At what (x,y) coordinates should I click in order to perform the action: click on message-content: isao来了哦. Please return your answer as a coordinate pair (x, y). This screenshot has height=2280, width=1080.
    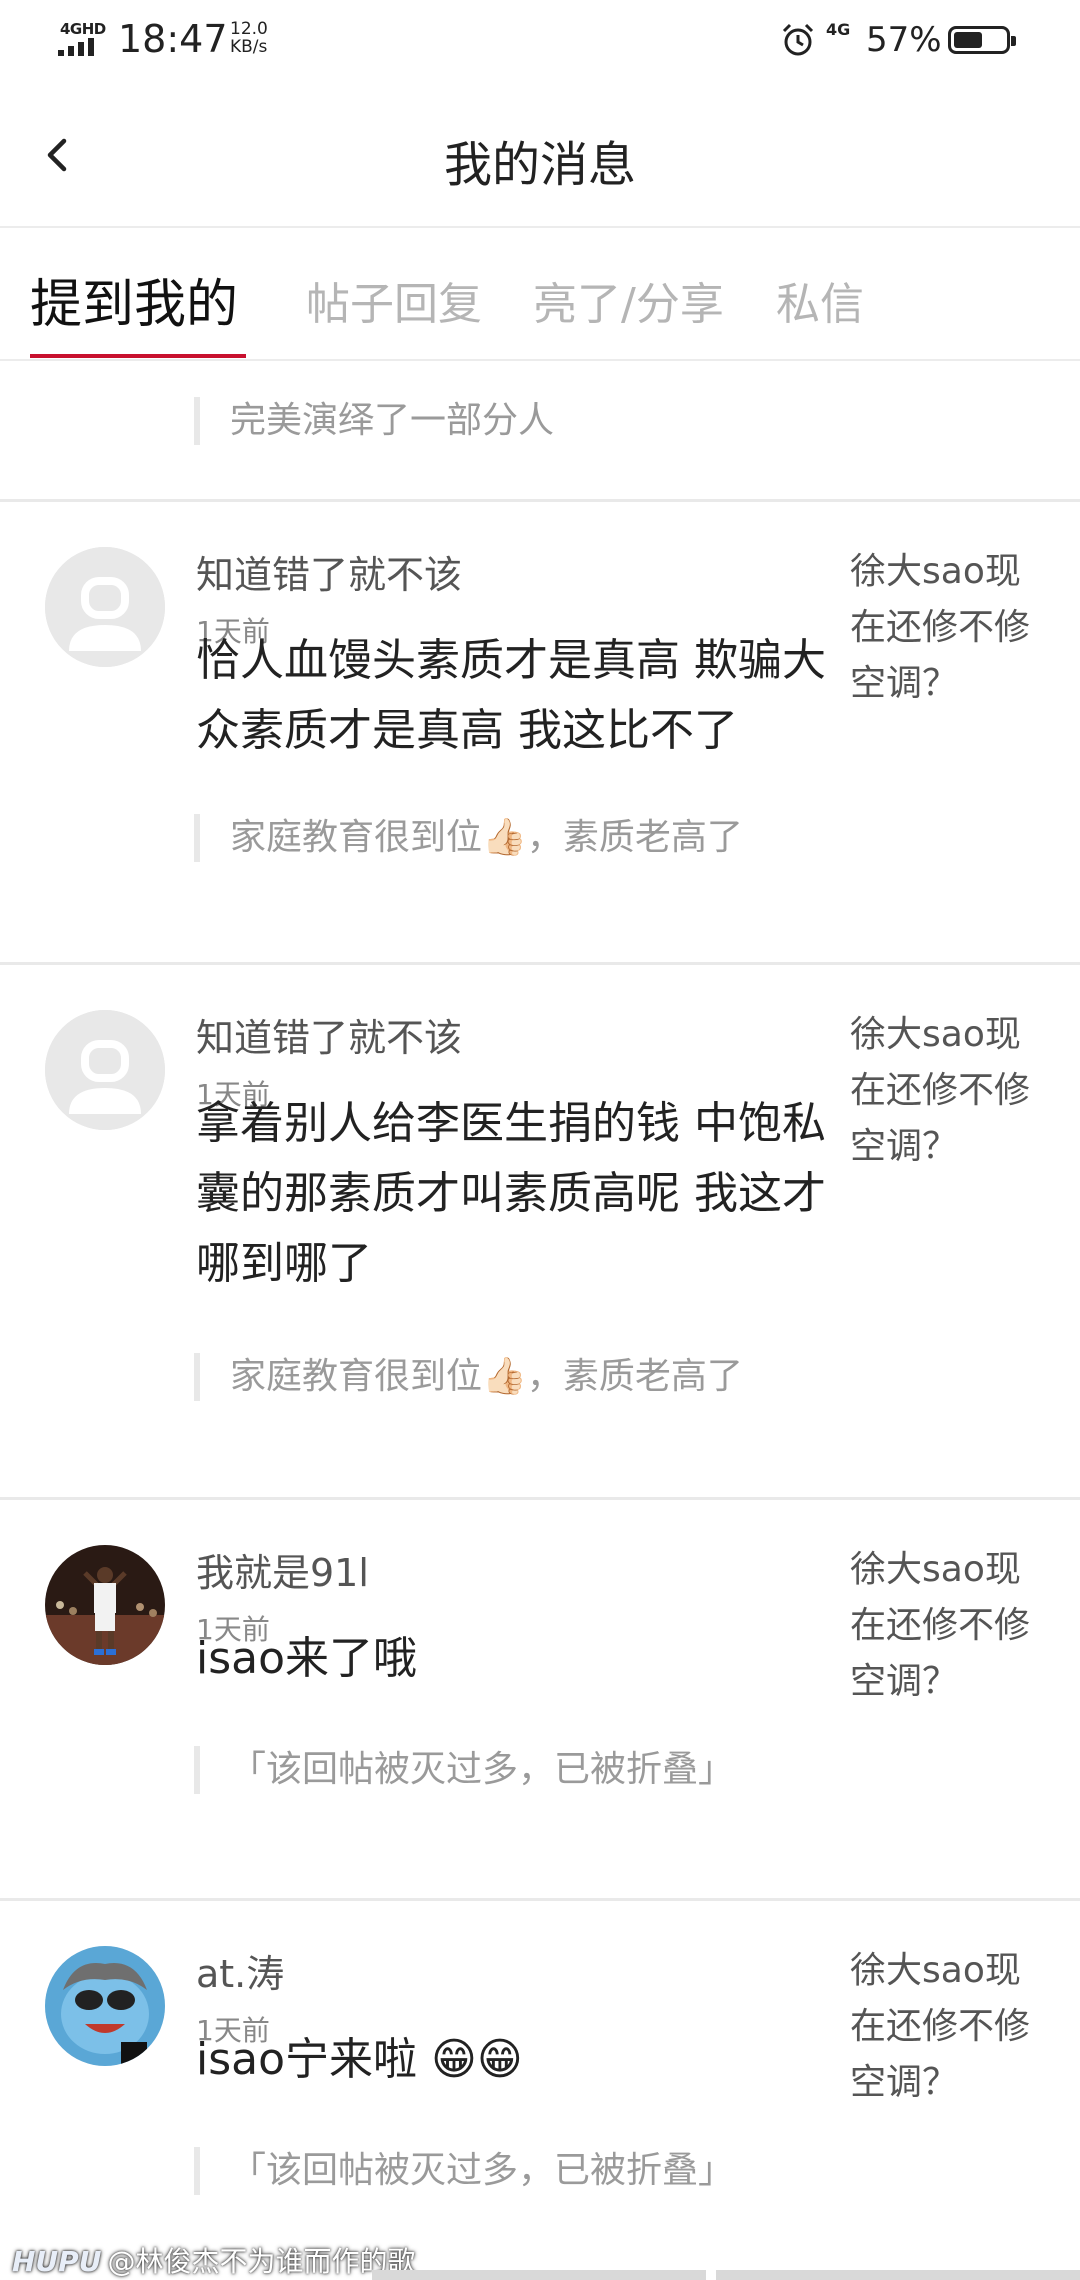
    Looking at the image, I should click on (307, 1658).